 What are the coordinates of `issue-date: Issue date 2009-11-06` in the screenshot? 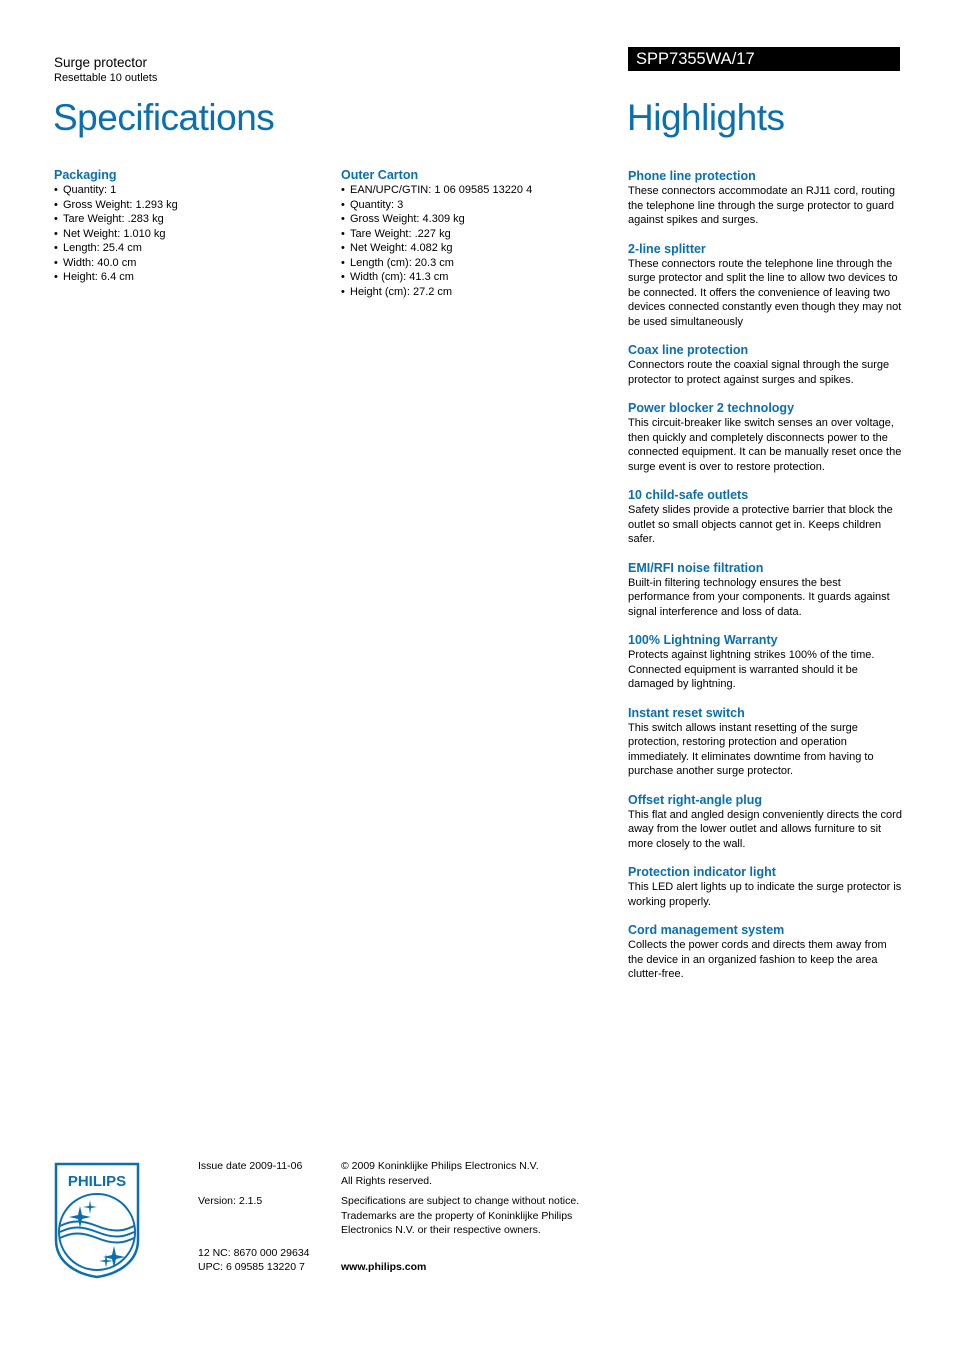 It's located at (250, 1166).